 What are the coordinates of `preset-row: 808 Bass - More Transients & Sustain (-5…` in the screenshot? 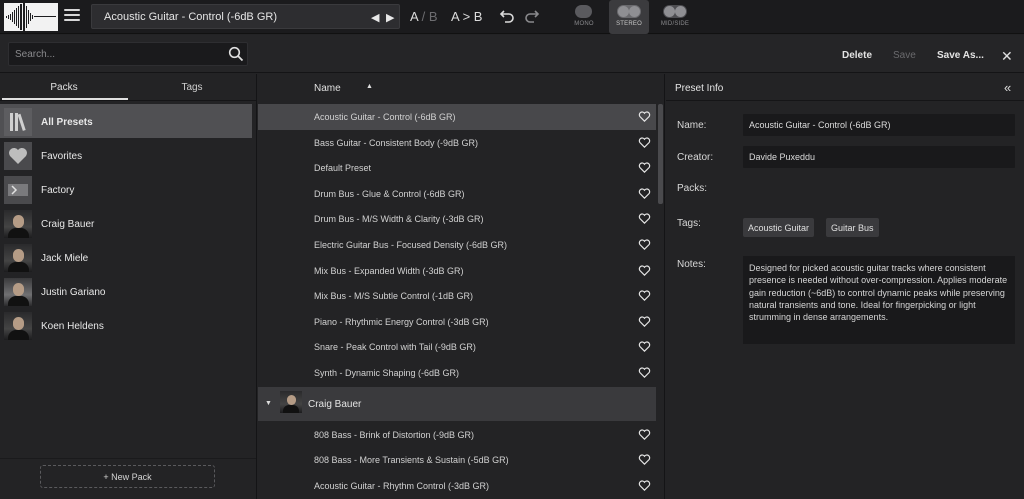 It's located at (457, 460).